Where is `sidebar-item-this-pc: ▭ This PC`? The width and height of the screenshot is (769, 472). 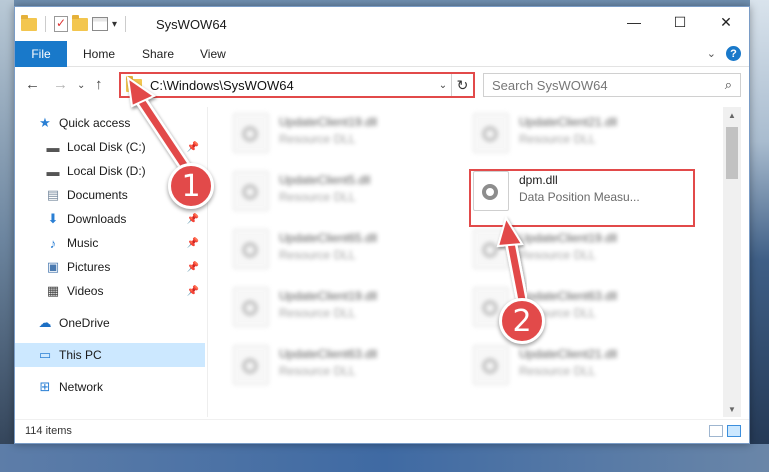 sidebar-item-this-pc: ▭ This PC is located at coordinates (110, 355).